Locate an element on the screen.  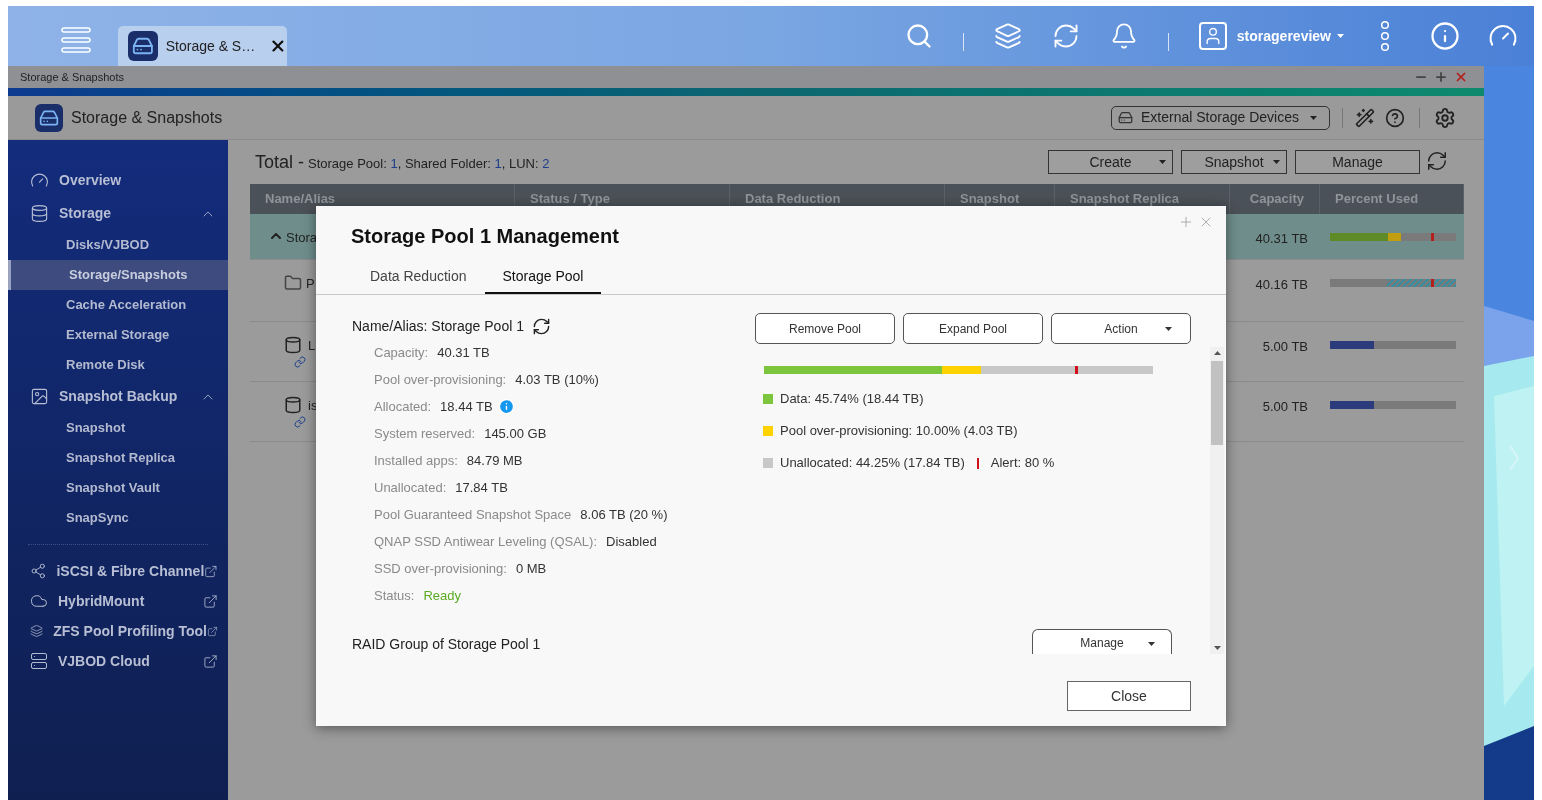
alert-label: Alert: 80 % is located at coordinates (1022, 463).